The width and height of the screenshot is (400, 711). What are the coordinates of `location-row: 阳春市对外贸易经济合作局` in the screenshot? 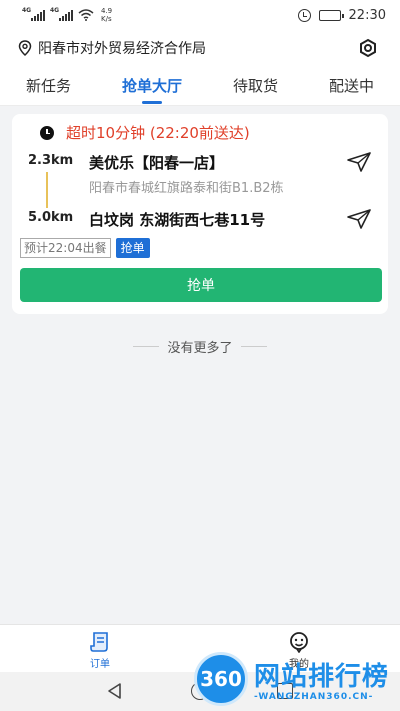 It's located at (200, 48).